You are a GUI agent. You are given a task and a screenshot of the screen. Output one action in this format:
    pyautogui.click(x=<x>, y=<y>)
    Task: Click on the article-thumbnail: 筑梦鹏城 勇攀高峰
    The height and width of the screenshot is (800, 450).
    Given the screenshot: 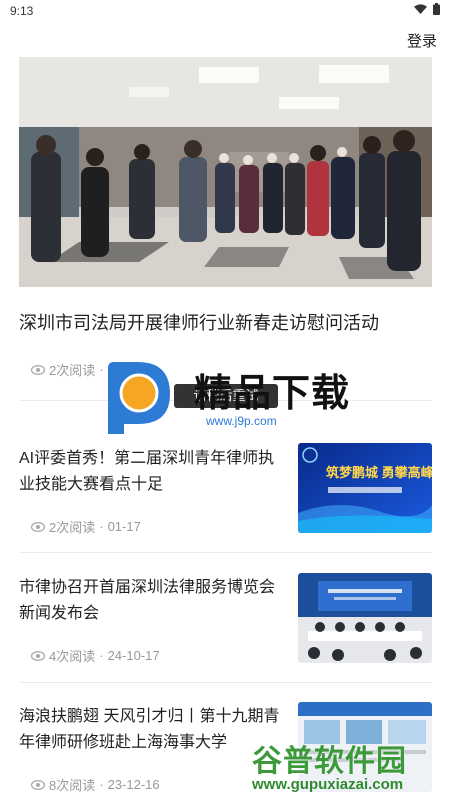 What is the action you would take?
    pyautogui.click(x=365, y=488)
    